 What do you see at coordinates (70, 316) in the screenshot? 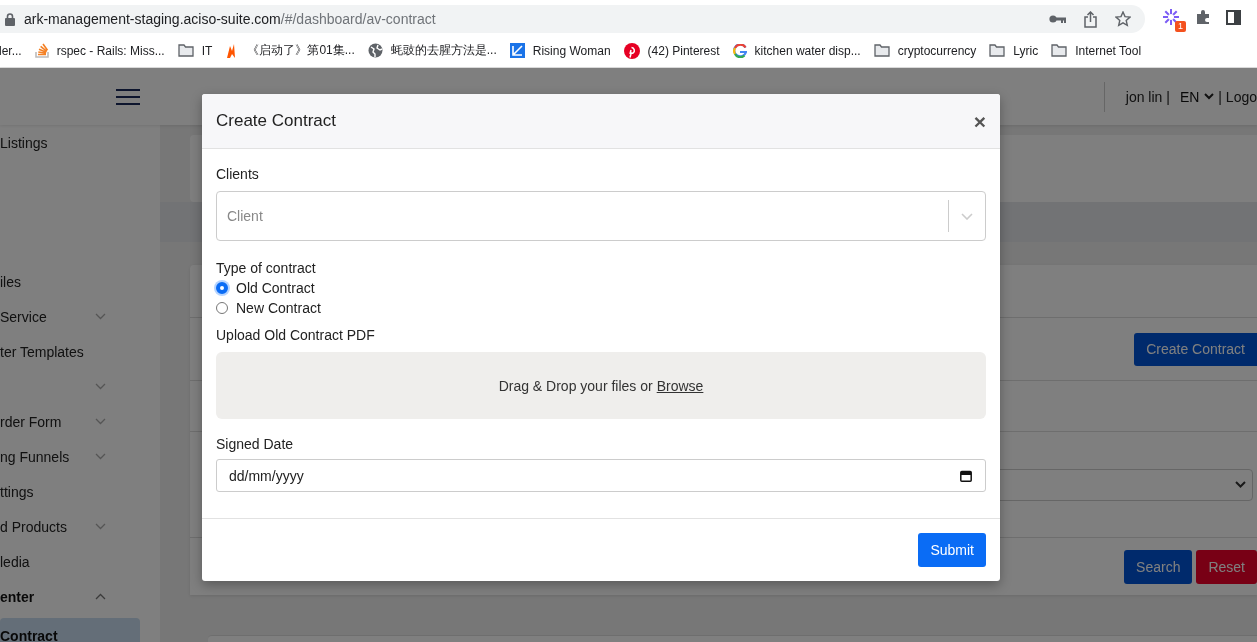
I see `sidebar-item: Service` at bounding box center [70, 316].